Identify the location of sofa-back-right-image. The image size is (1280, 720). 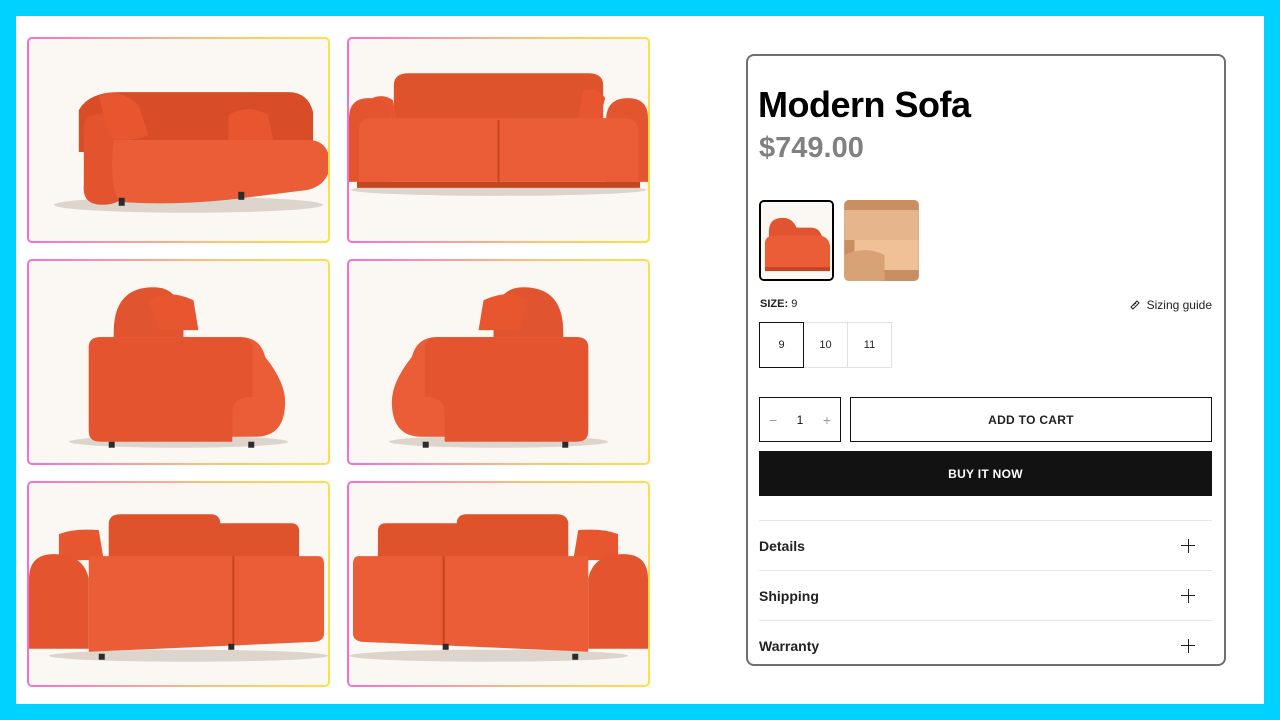
(498, 588).